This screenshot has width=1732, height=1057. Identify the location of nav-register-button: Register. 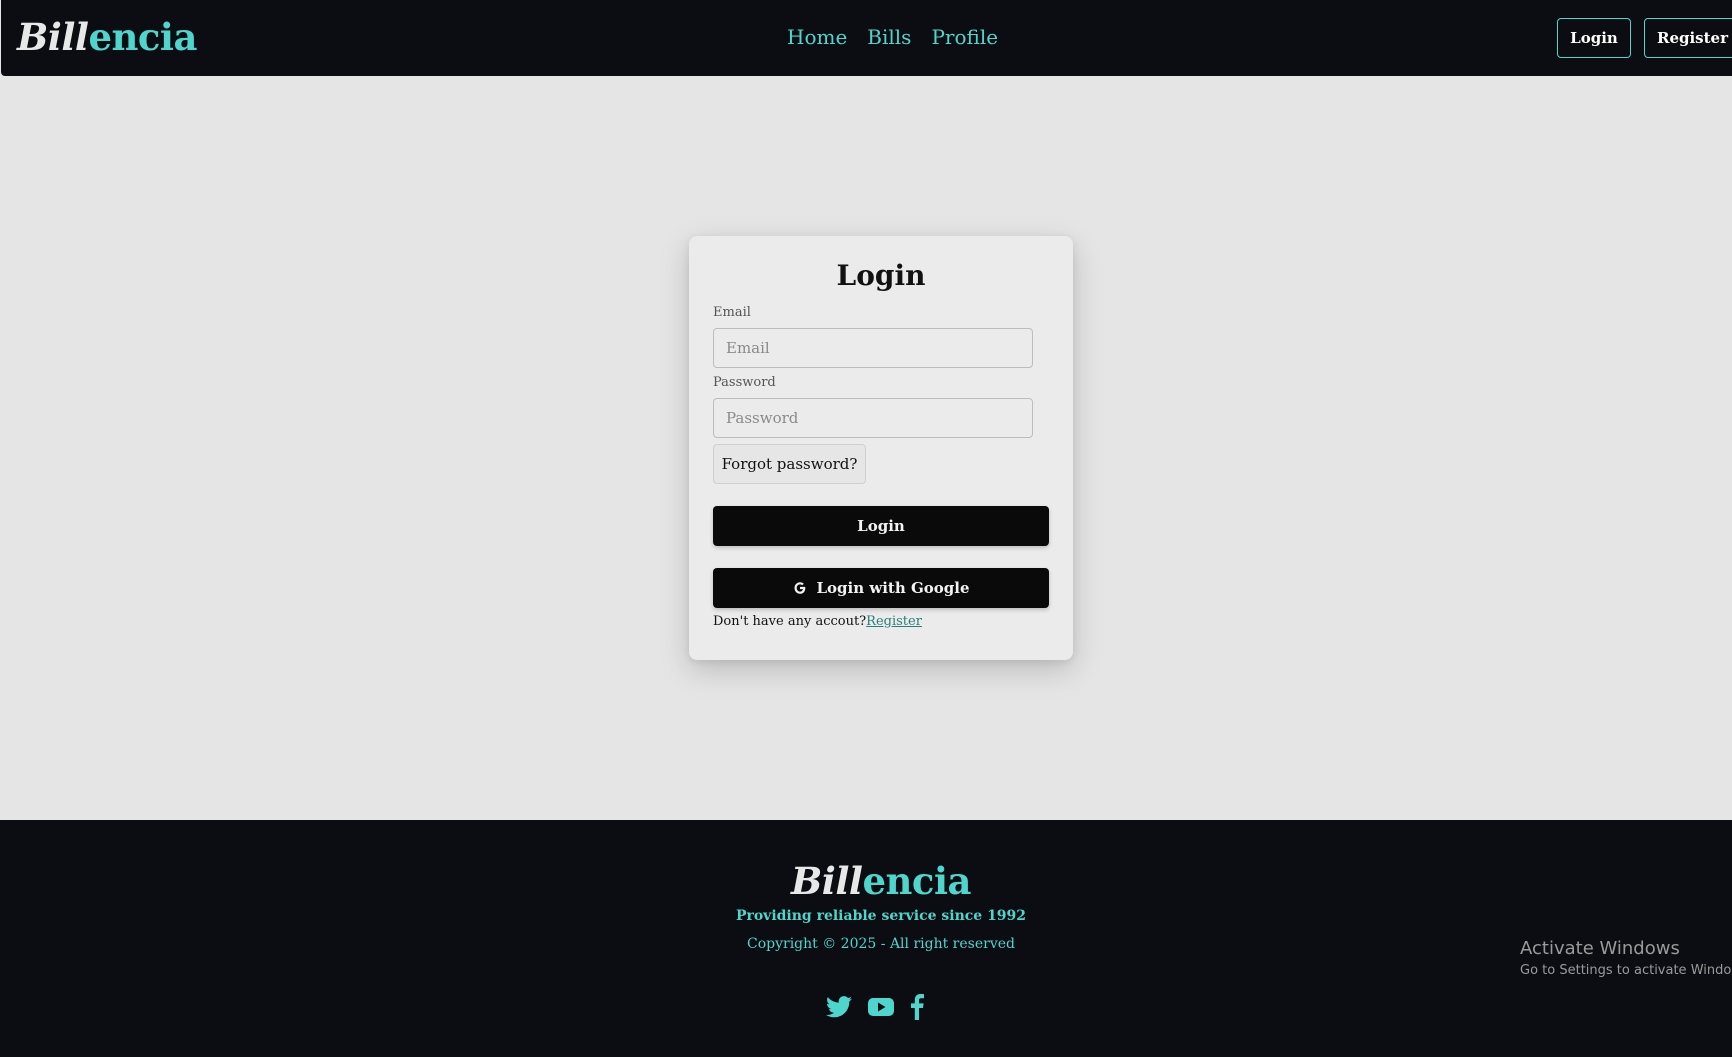
(1688, 38).